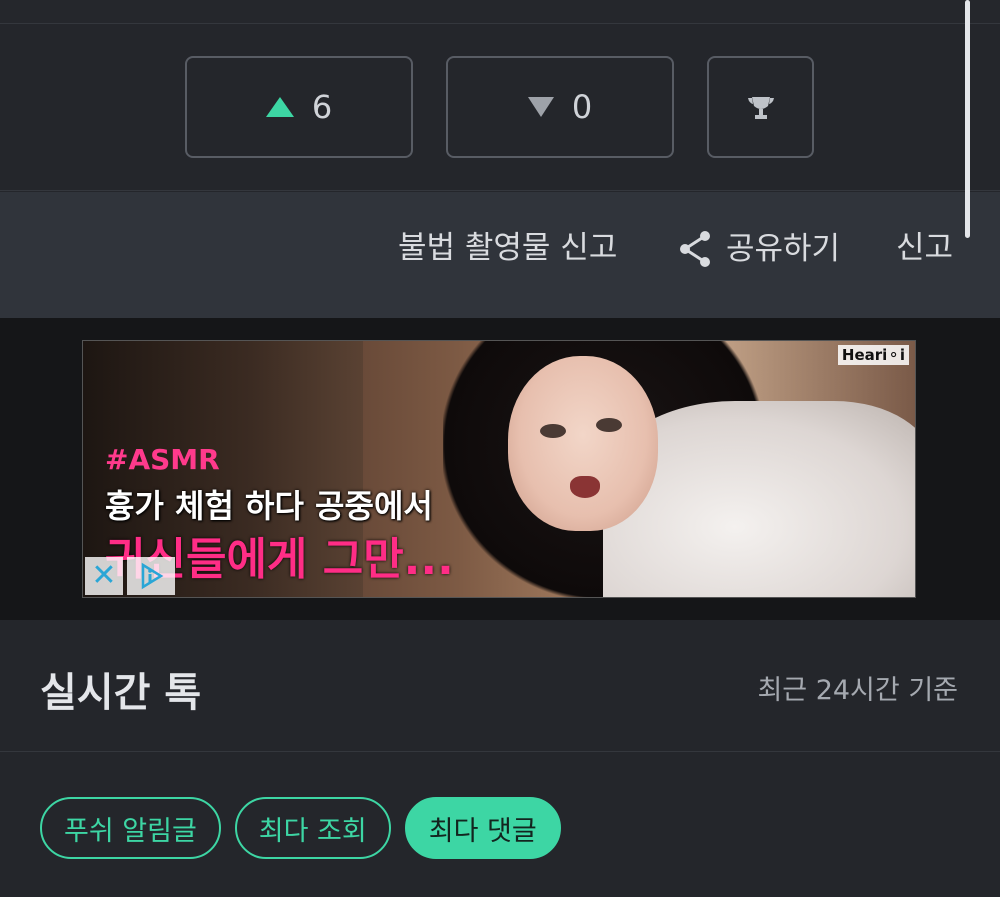 The height and width of the screenshot is (897, 1000). I want to click on share-label: 공유하기, so click(783, 249).